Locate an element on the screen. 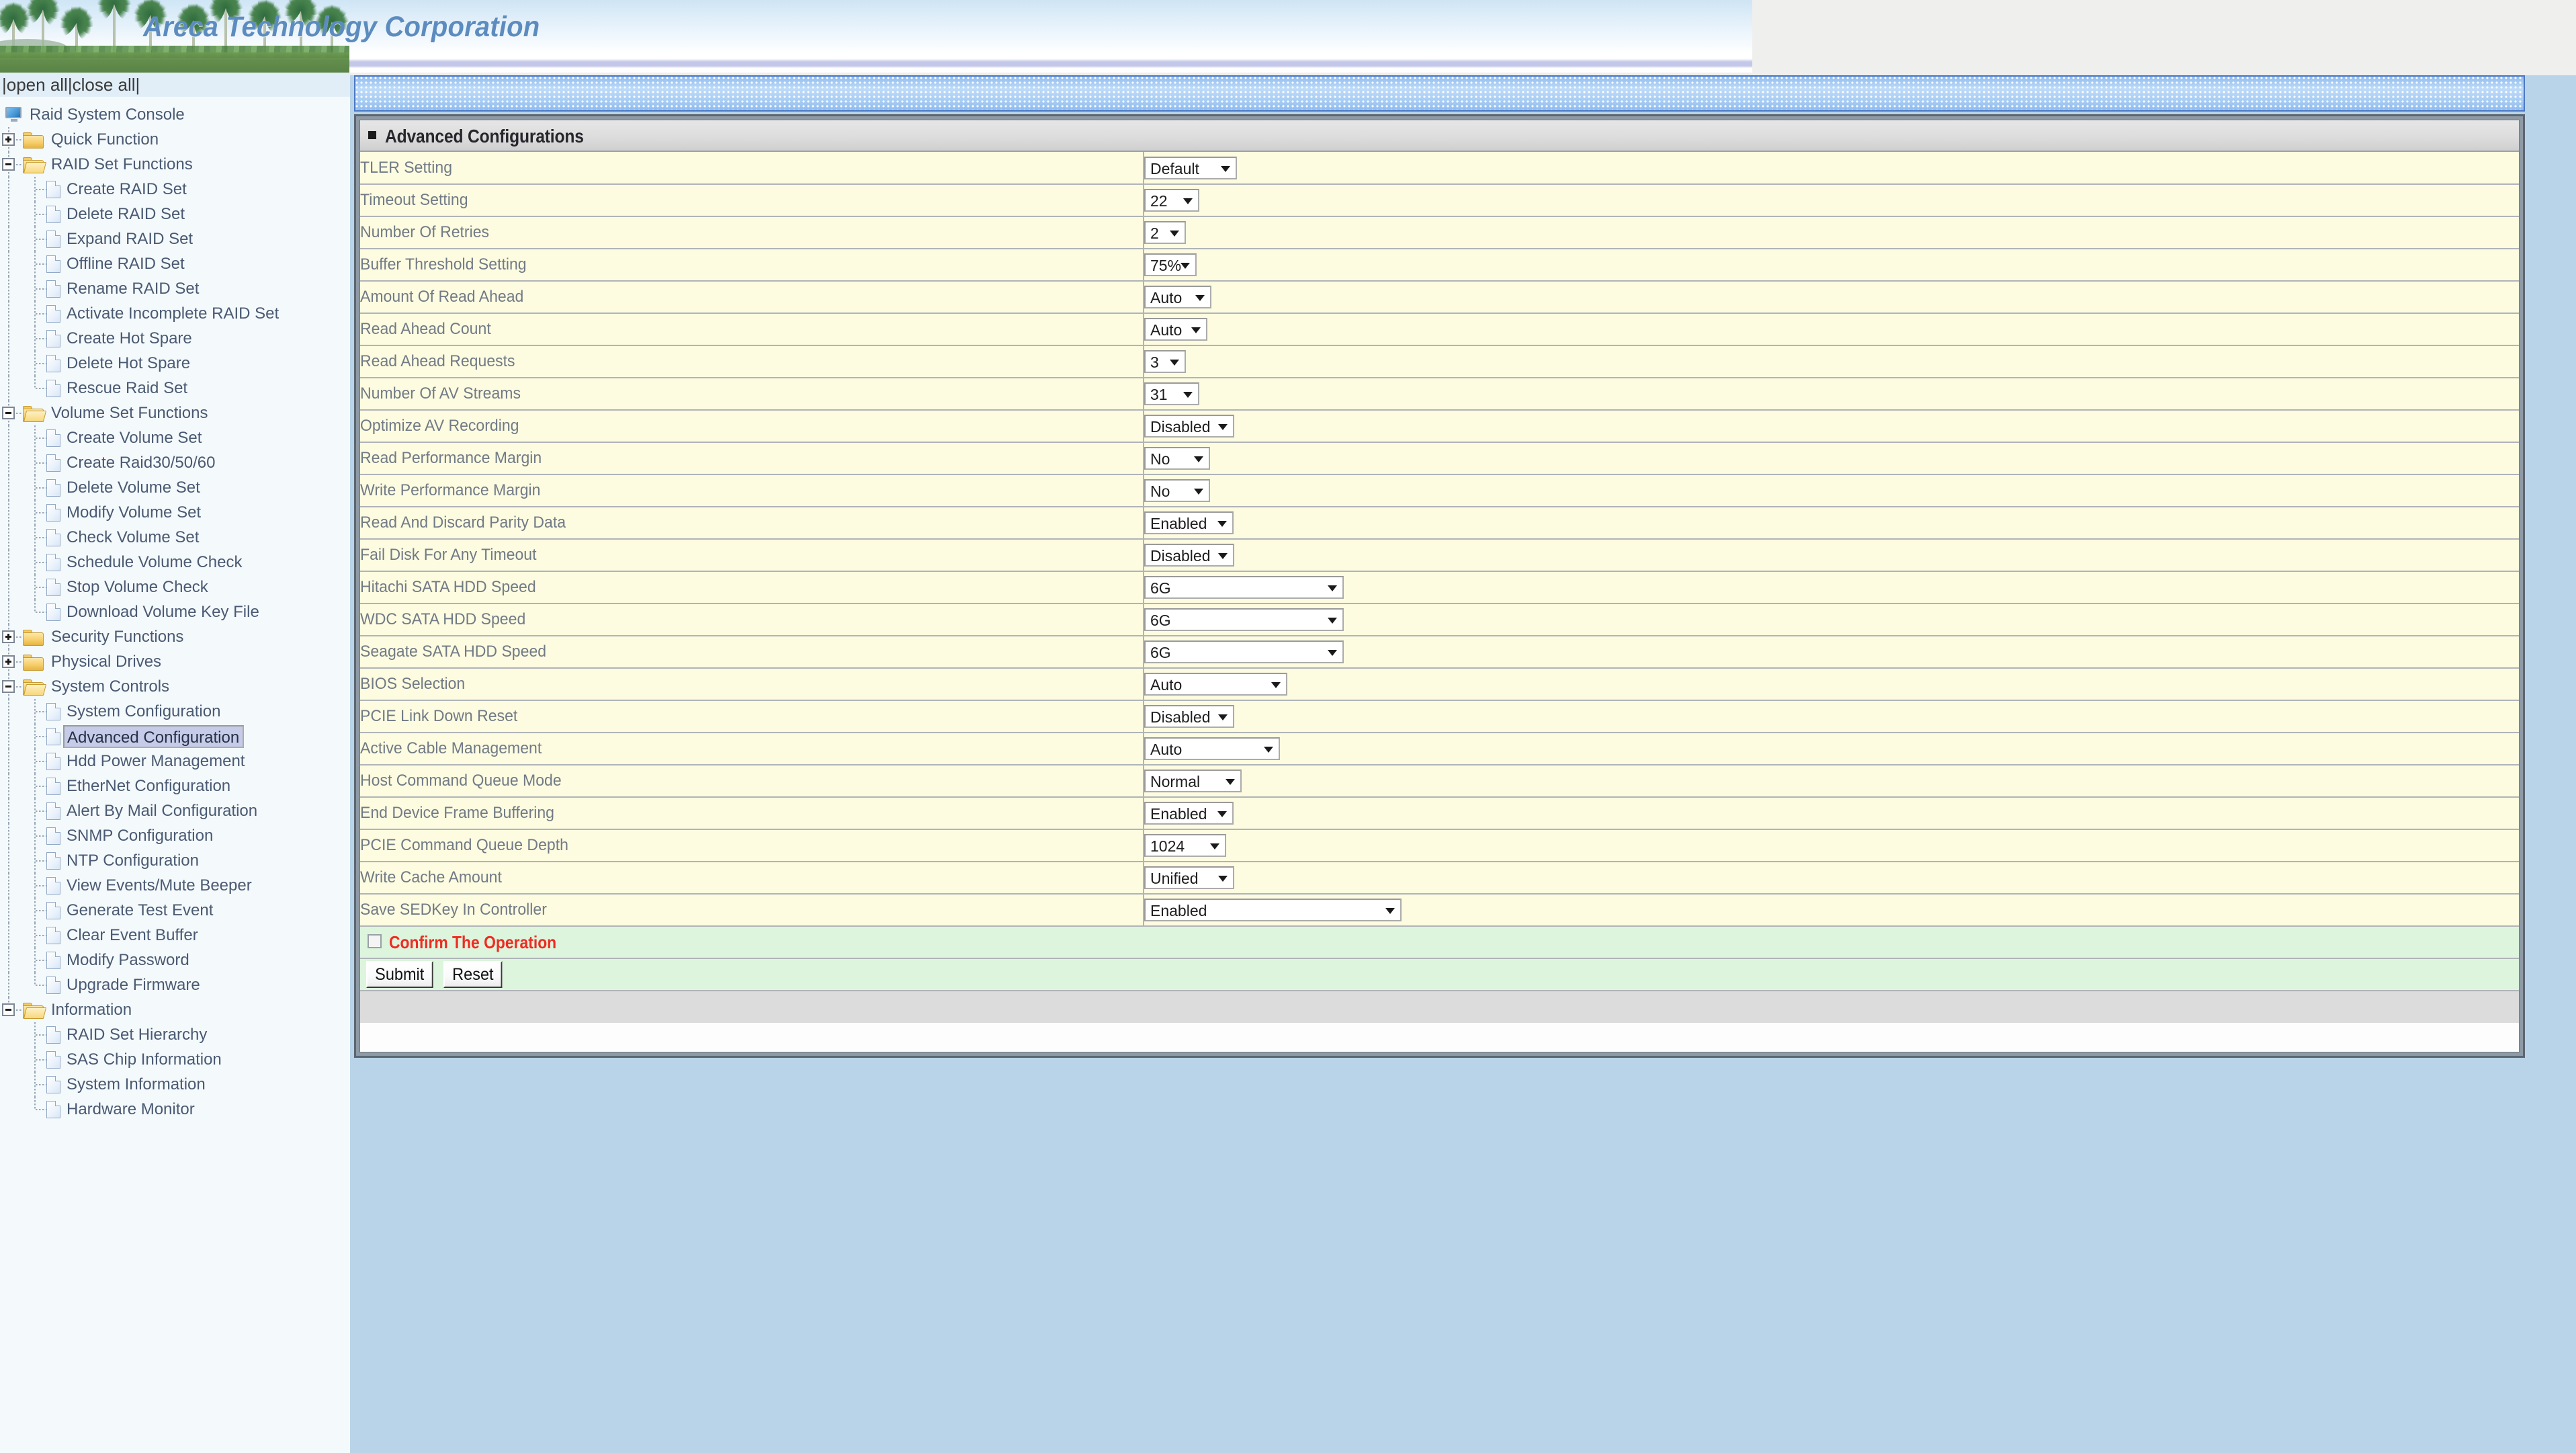 Image resolution: width=2576 pixels, height=1453 pixels. collapse-icon-raid-set-functions is located at coordinates (8, 164).